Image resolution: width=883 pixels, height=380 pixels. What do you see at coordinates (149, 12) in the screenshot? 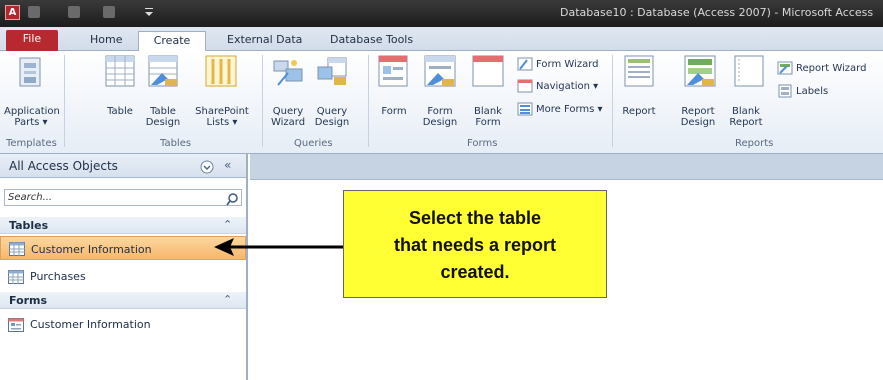
I see `customize-qat-icon` at bounding box center [149, 12].